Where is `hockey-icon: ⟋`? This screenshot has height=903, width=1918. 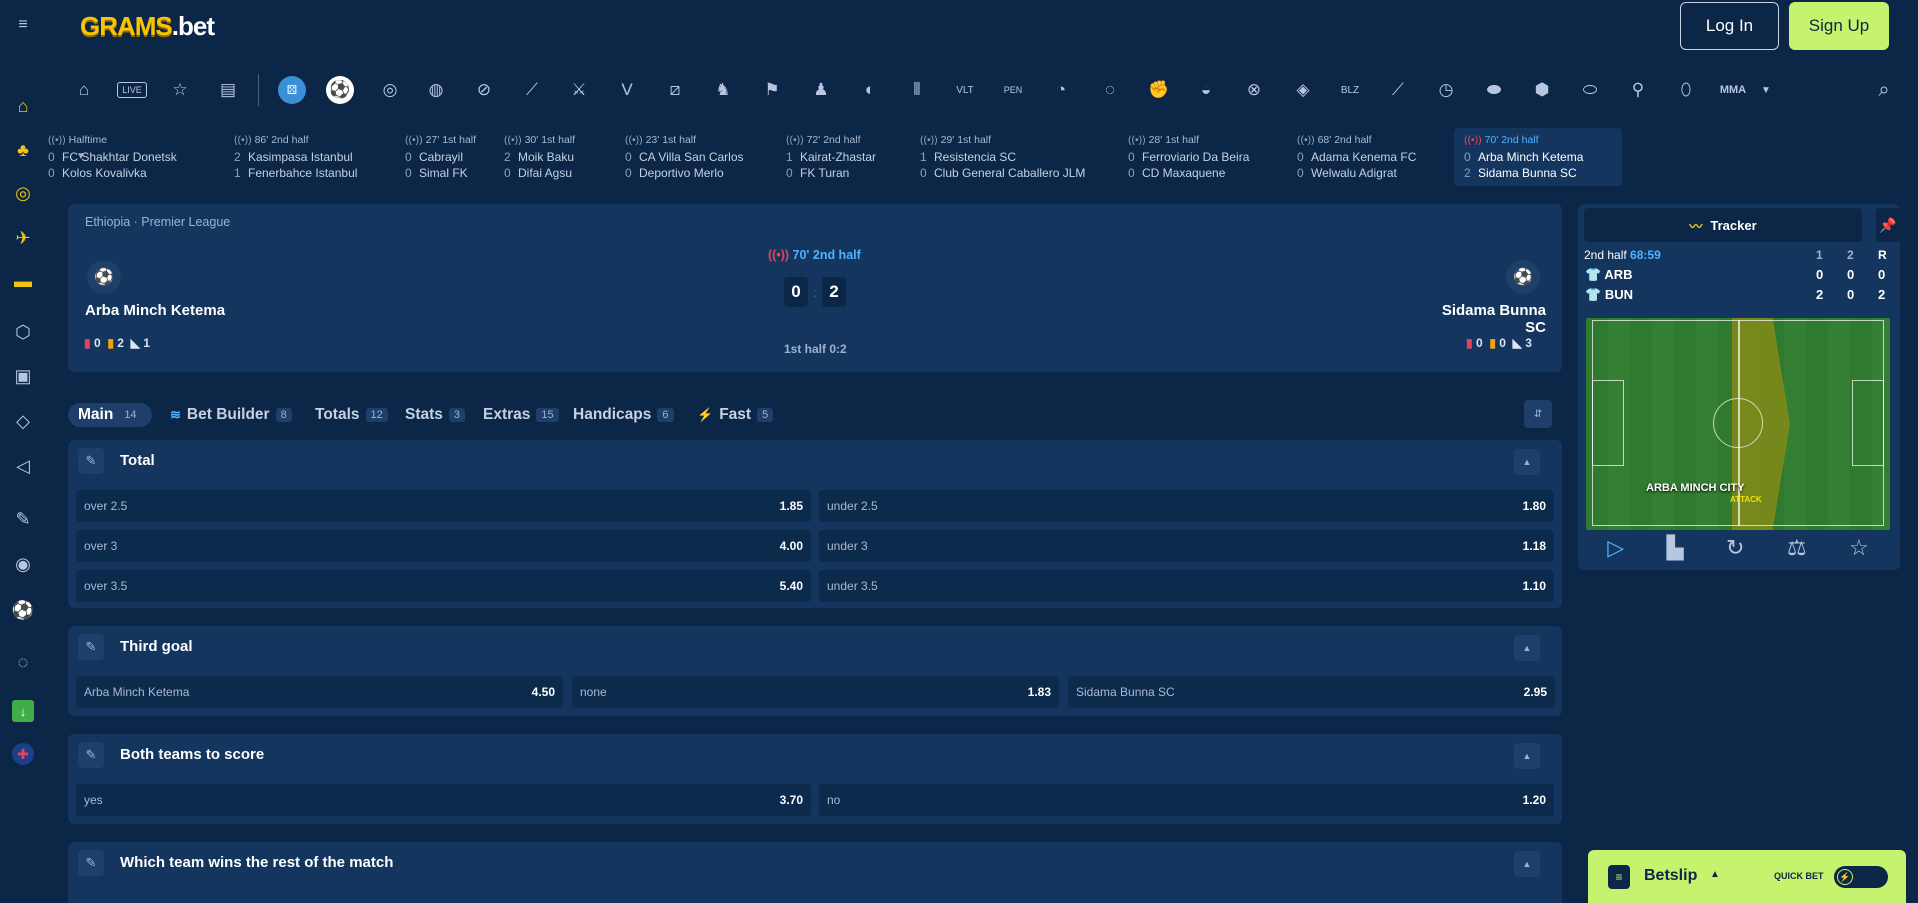 hockey-icon: ⟋ is located at coordinates (532, 90).